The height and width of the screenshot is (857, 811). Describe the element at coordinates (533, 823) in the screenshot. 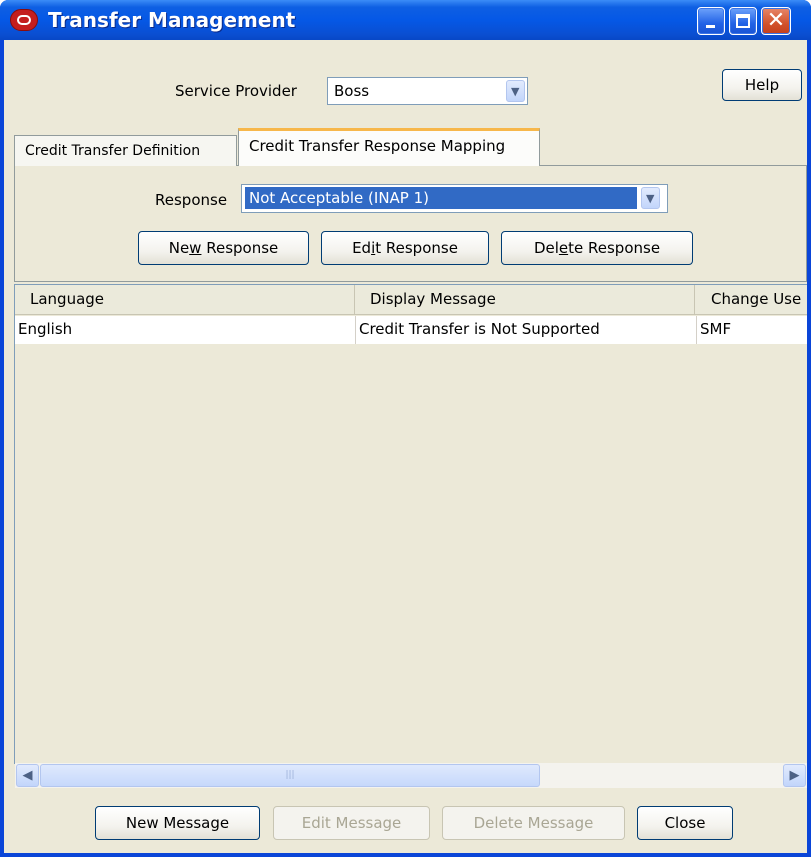

I see `delete-message-button: Delete Message` at that location.